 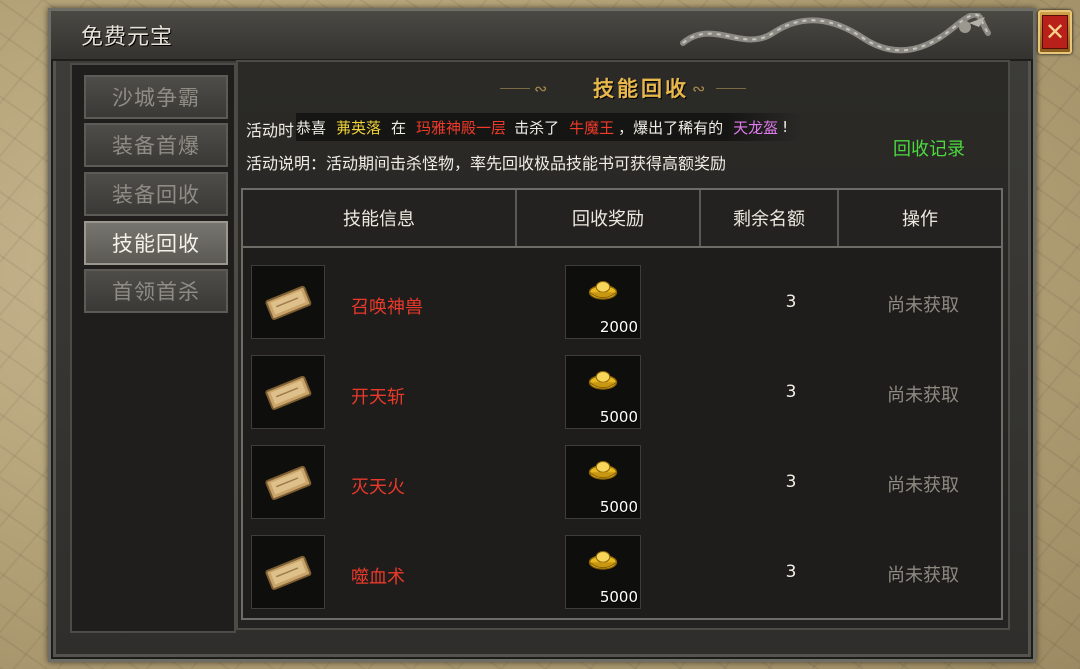 I want to click on skill-name: 召唤神兽, so click(x=387, y=307).